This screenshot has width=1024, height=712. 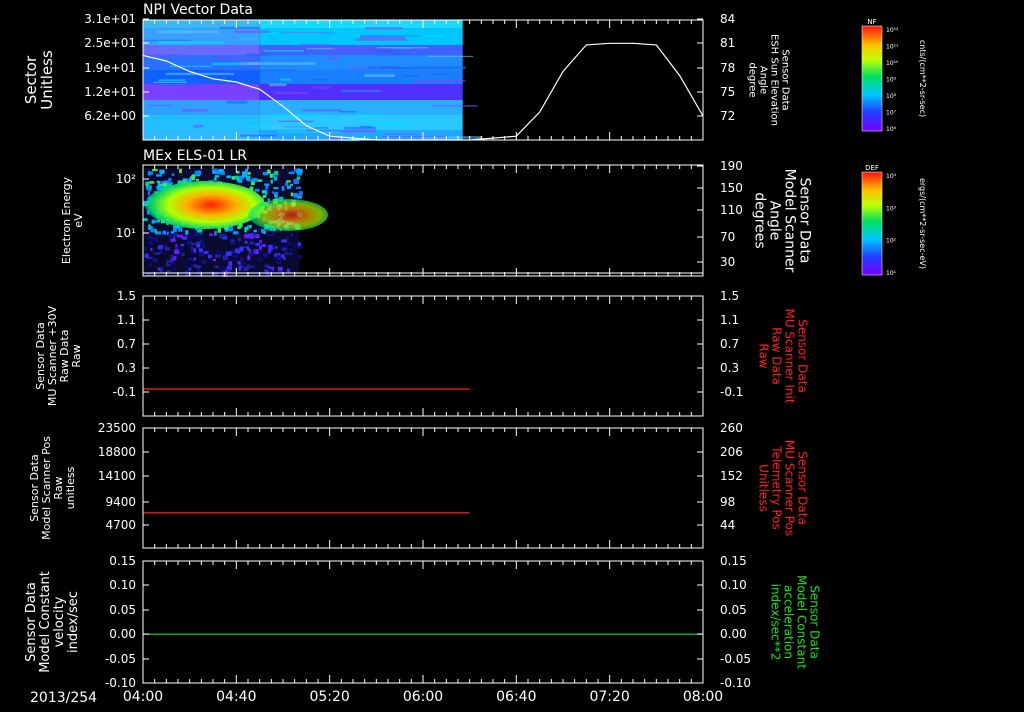 I want to click on y-tick-label: 0.3, so click(x=126, y=368).